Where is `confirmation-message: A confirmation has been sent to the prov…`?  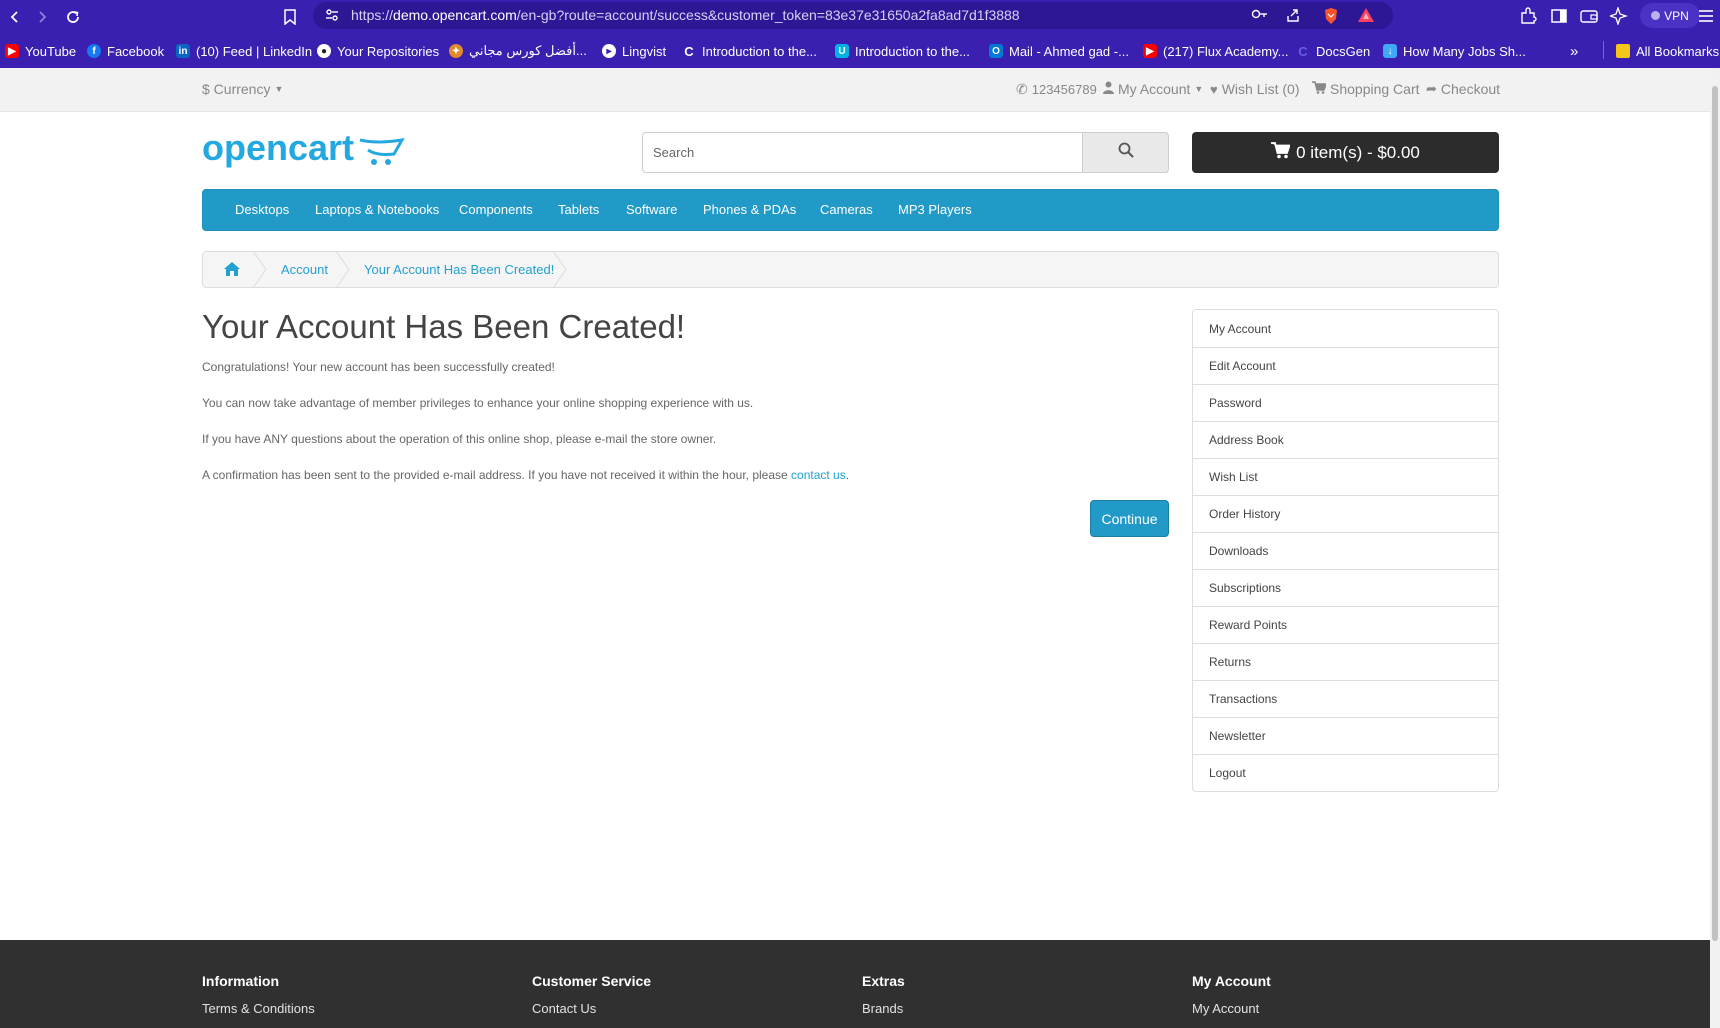 confirmation-message: A confirmation has been sent to the prov… is located at coordinates (525, 475).